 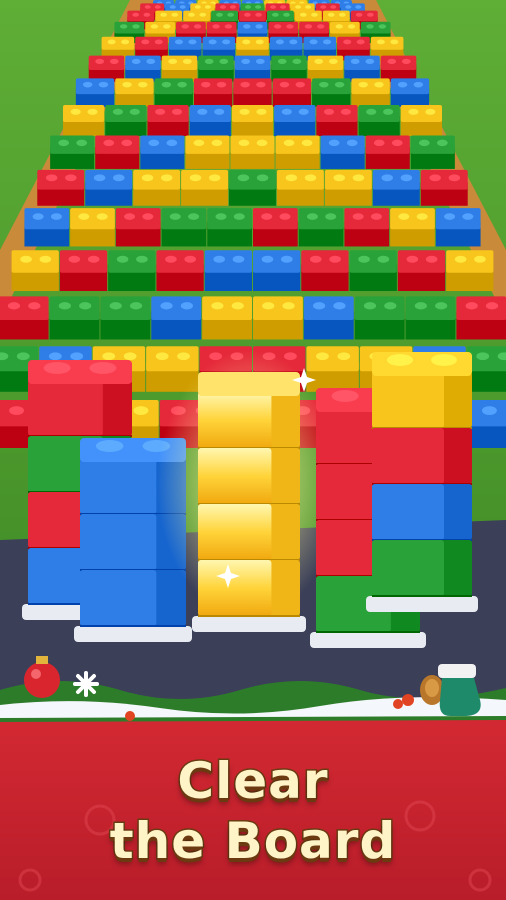 I want to click on headline-clear: Clear, so click(x=252, y=781).